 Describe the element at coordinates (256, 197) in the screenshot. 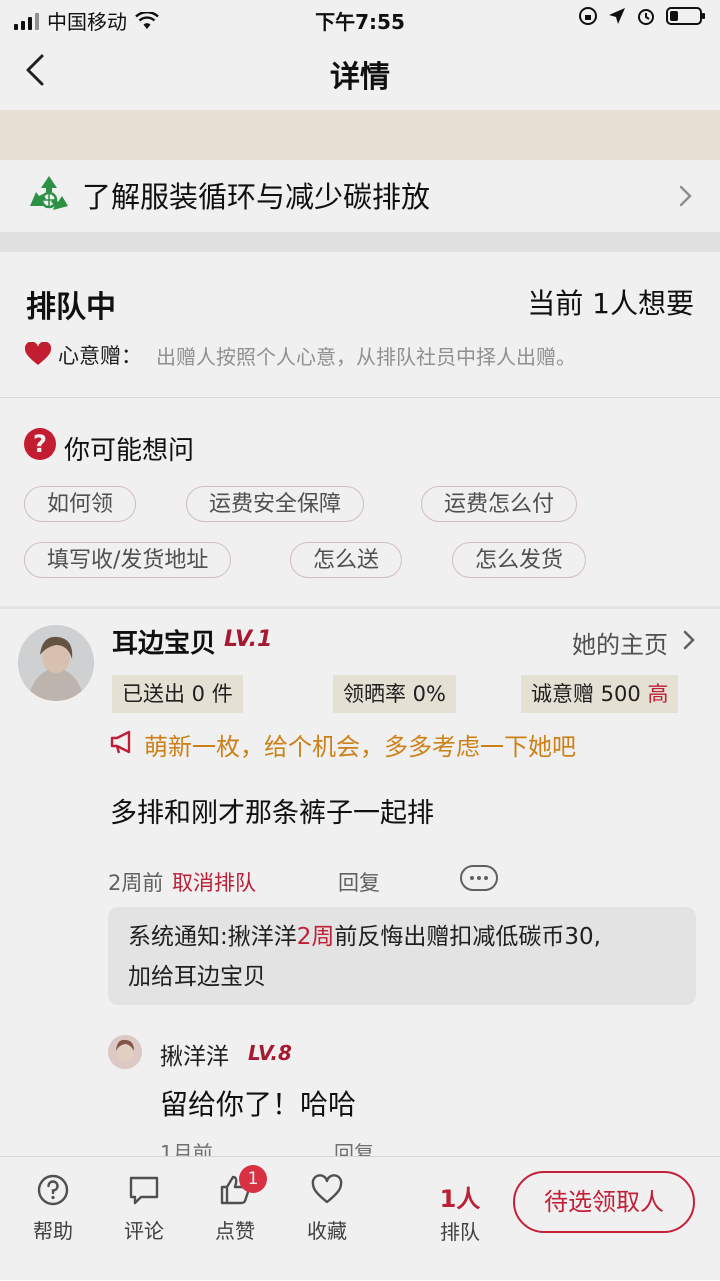

I see `eco-link-text: 了解服装循环与减少碳排放` at that location.